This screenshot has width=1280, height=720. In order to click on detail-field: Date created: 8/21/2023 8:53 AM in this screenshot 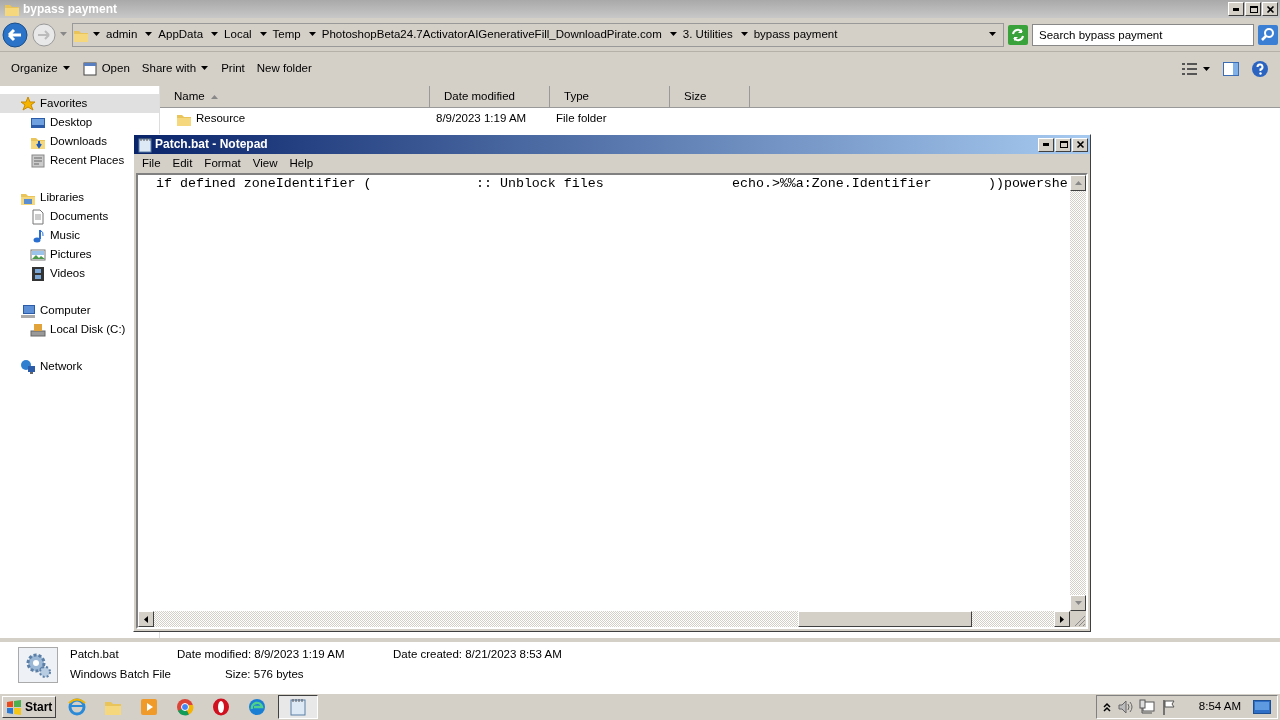, I will do `click(493, 655)`.